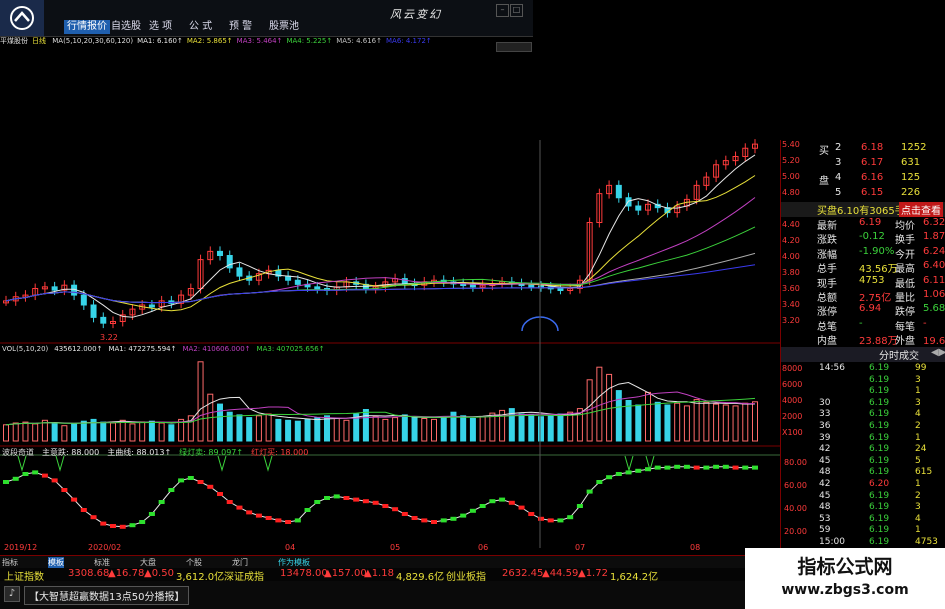 The height and width of the screenshot is (609, 945). What do you see at coordinates (863, 354) in the screenshot?
I see `tick-tab-row: 分时成交 ◀▶` at bounding box center [863, 354].